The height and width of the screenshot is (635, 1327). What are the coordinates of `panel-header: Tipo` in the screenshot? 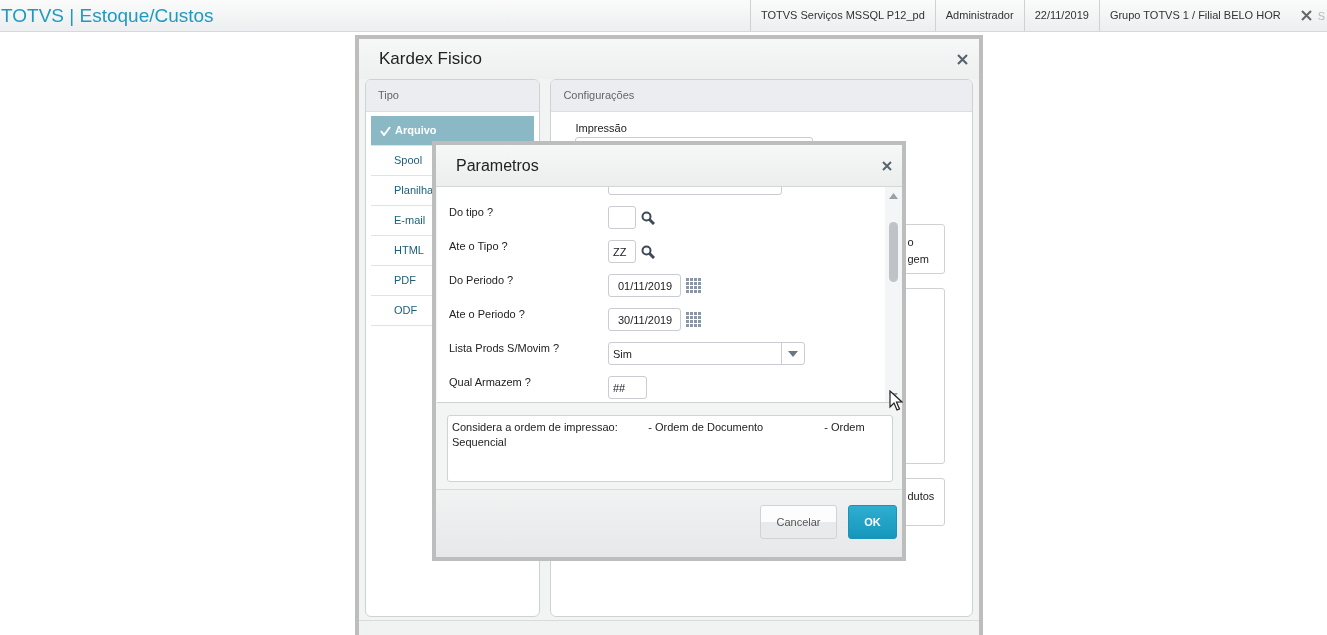 It's located at (453, 96).